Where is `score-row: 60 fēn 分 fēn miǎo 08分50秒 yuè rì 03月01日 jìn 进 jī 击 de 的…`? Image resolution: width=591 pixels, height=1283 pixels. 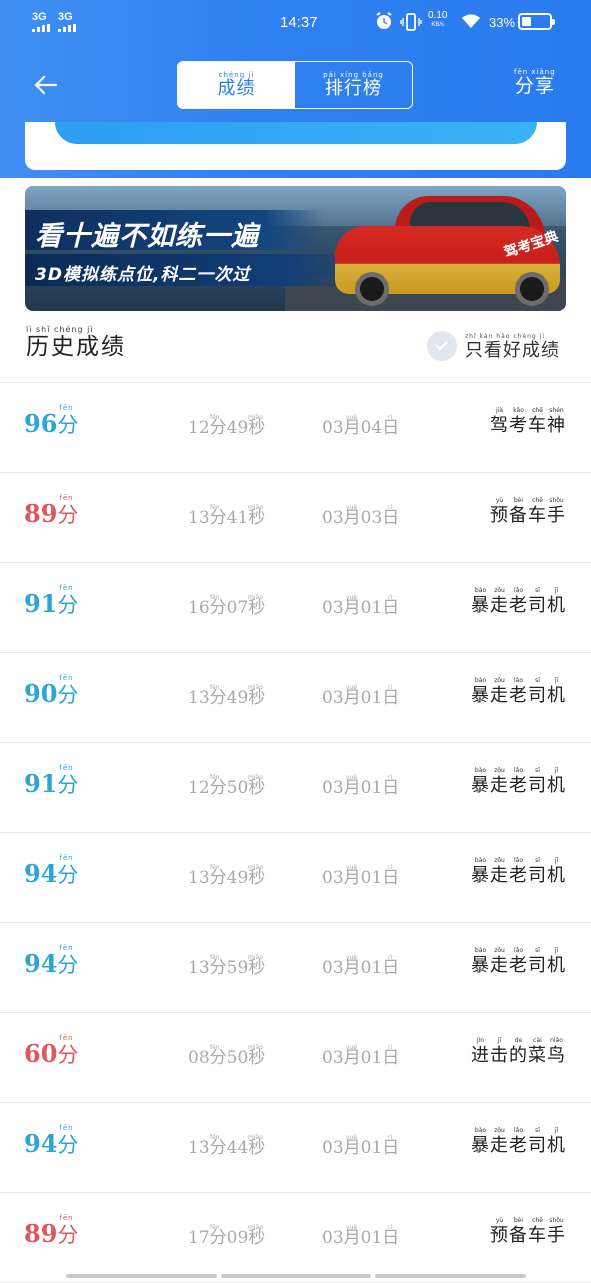
score-row: 60 fēn 分 fēn miǎo 08分50秒 yuè rì 03月01日 jìn 进 jī 击 de 的… is located at coordinates (295, 1058).